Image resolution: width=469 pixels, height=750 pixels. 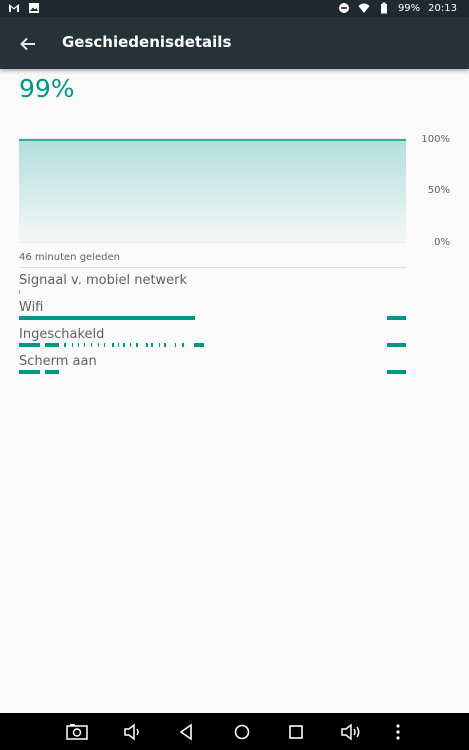 I want to click on screen-on-bar, so click(x=212, y=372).